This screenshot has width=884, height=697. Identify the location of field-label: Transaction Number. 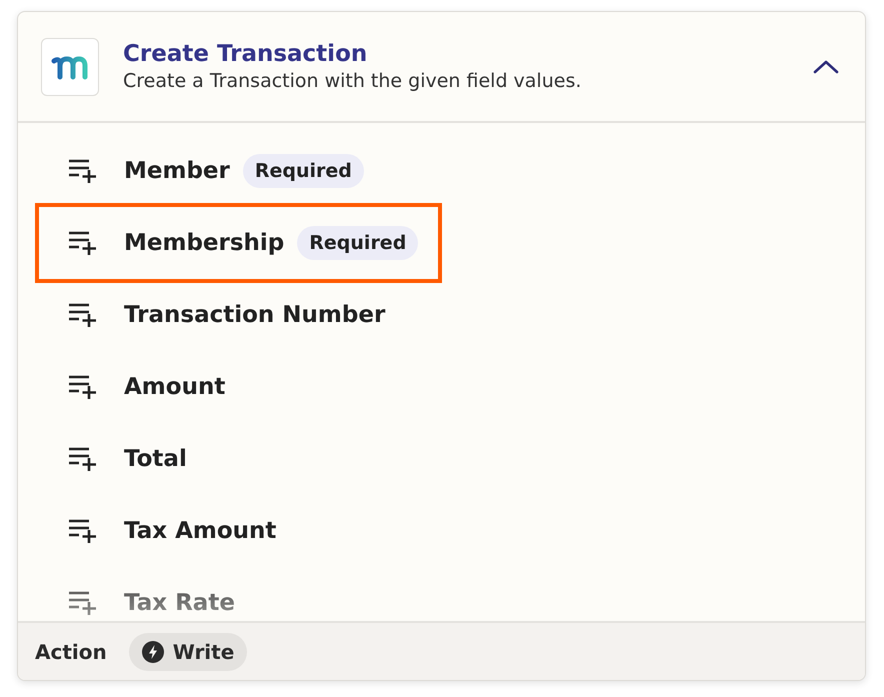
(255, 315).